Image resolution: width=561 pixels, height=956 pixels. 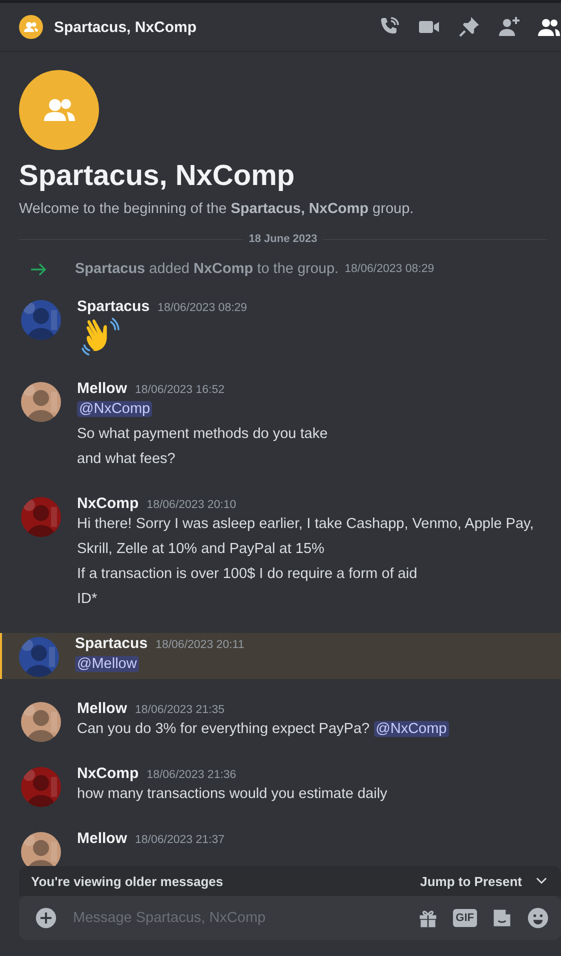 I want to click on banner-text: You're viewing older messages, so click(x=127, y=881).